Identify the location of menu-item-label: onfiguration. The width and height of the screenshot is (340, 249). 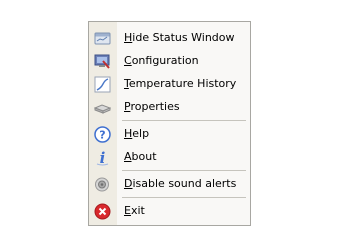
(165, 60).